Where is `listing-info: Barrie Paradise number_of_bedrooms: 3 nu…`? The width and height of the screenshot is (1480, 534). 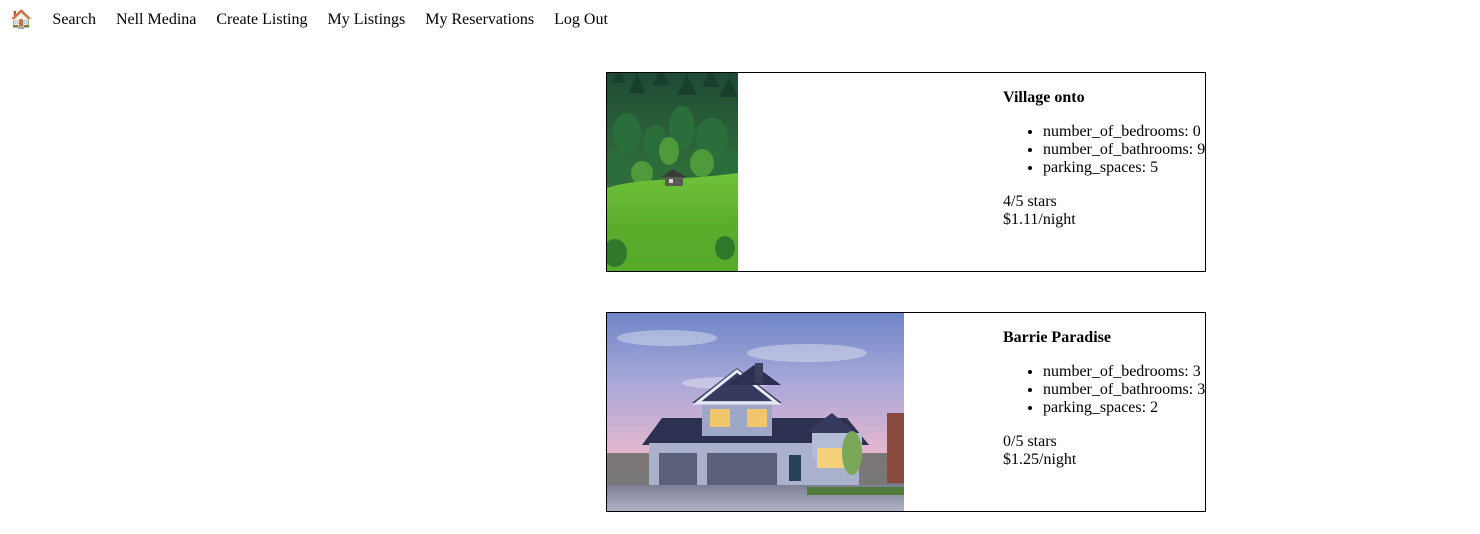 listing-info: Barrie Paradise number_of_bedrooms: 3 nu… is located at coordinates (1104, 399).